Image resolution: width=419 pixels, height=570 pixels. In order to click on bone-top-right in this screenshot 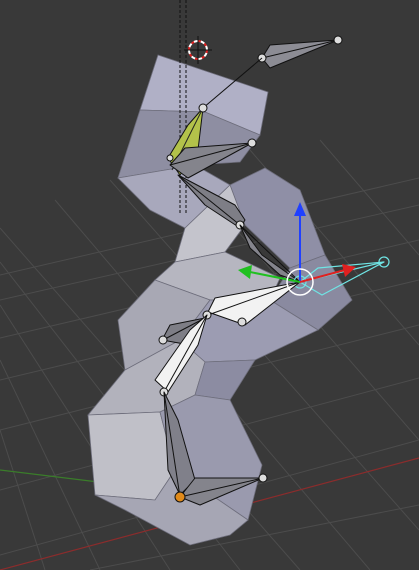, I will do `click(300, 52)`.